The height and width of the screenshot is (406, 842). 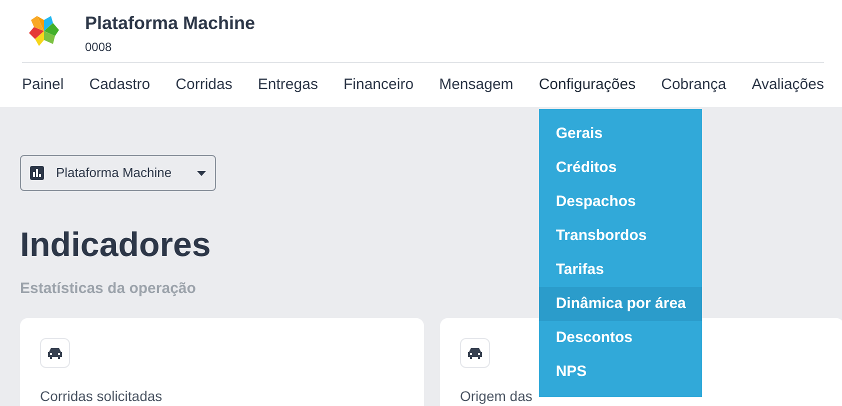 What do you see at coordinates (788, 84) in the screenshot?
I see `nav-tab: Avaliações` at bounding box center [788, 84].